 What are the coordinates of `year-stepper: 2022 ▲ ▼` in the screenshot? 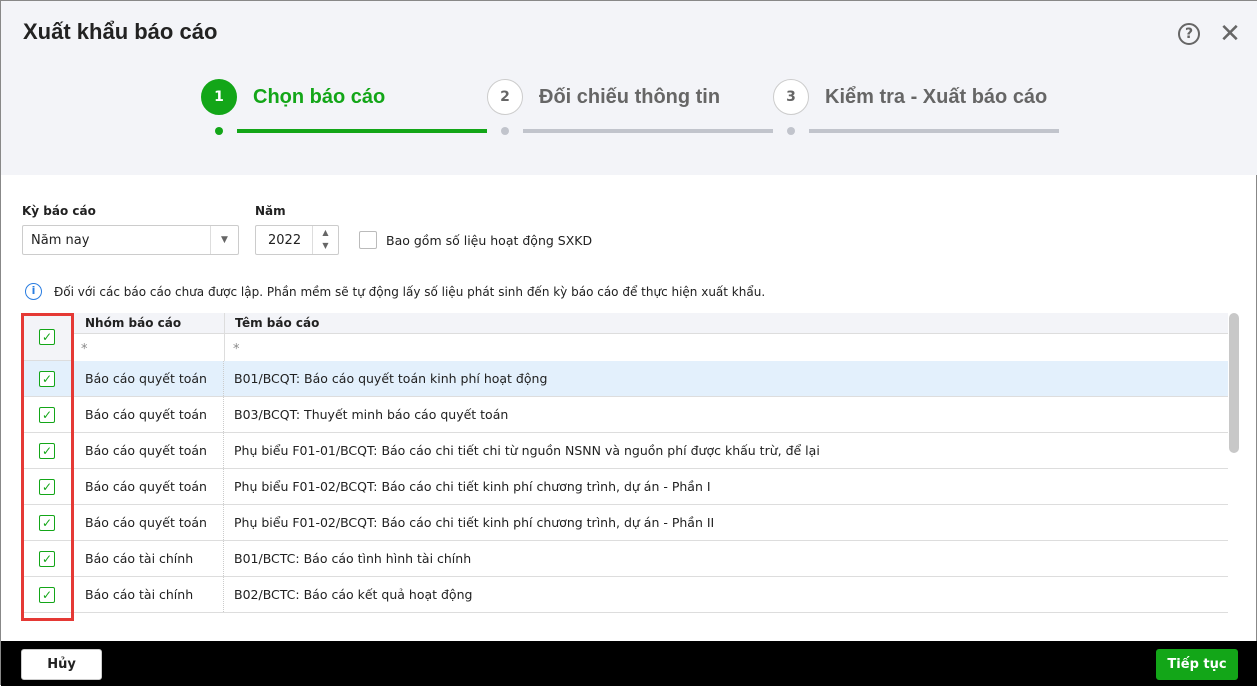 It's located at (297, 240).